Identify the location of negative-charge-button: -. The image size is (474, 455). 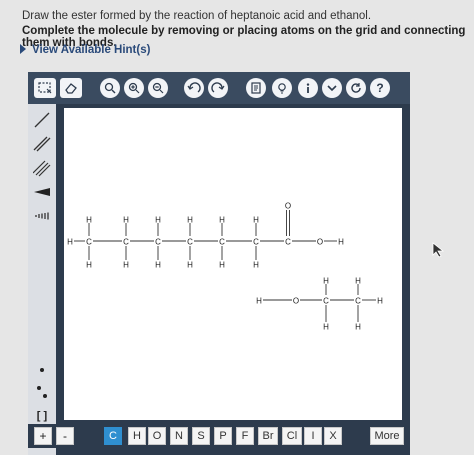
(65, 436).